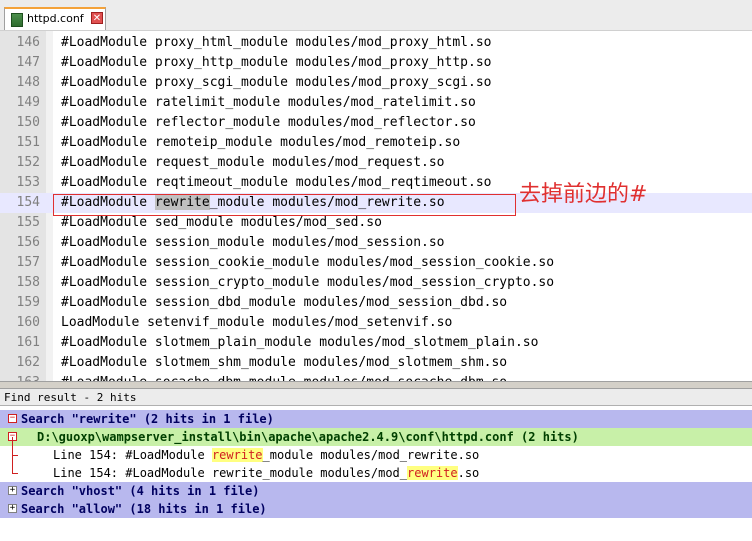 The width and height of the screenshot is (752, 541). I want to click on line-number: 161, so click(28, 342).